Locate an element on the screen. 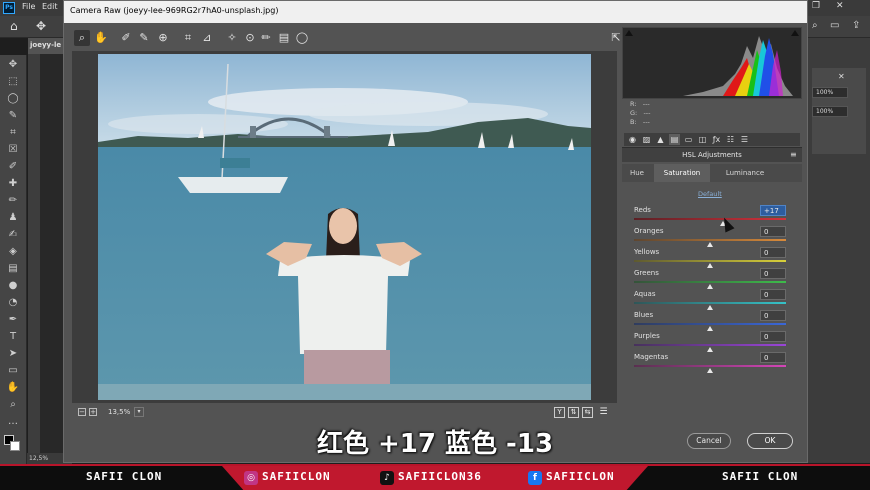  slider-value-input: +17 is located at coordinates (773, 210).